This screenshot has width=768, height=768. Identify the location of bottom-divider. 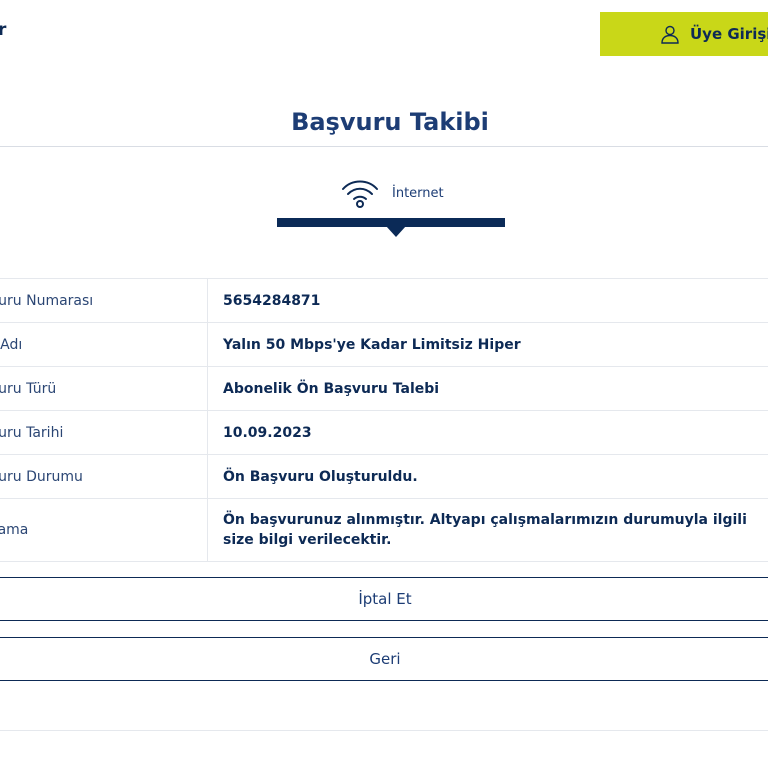
(384, 730).